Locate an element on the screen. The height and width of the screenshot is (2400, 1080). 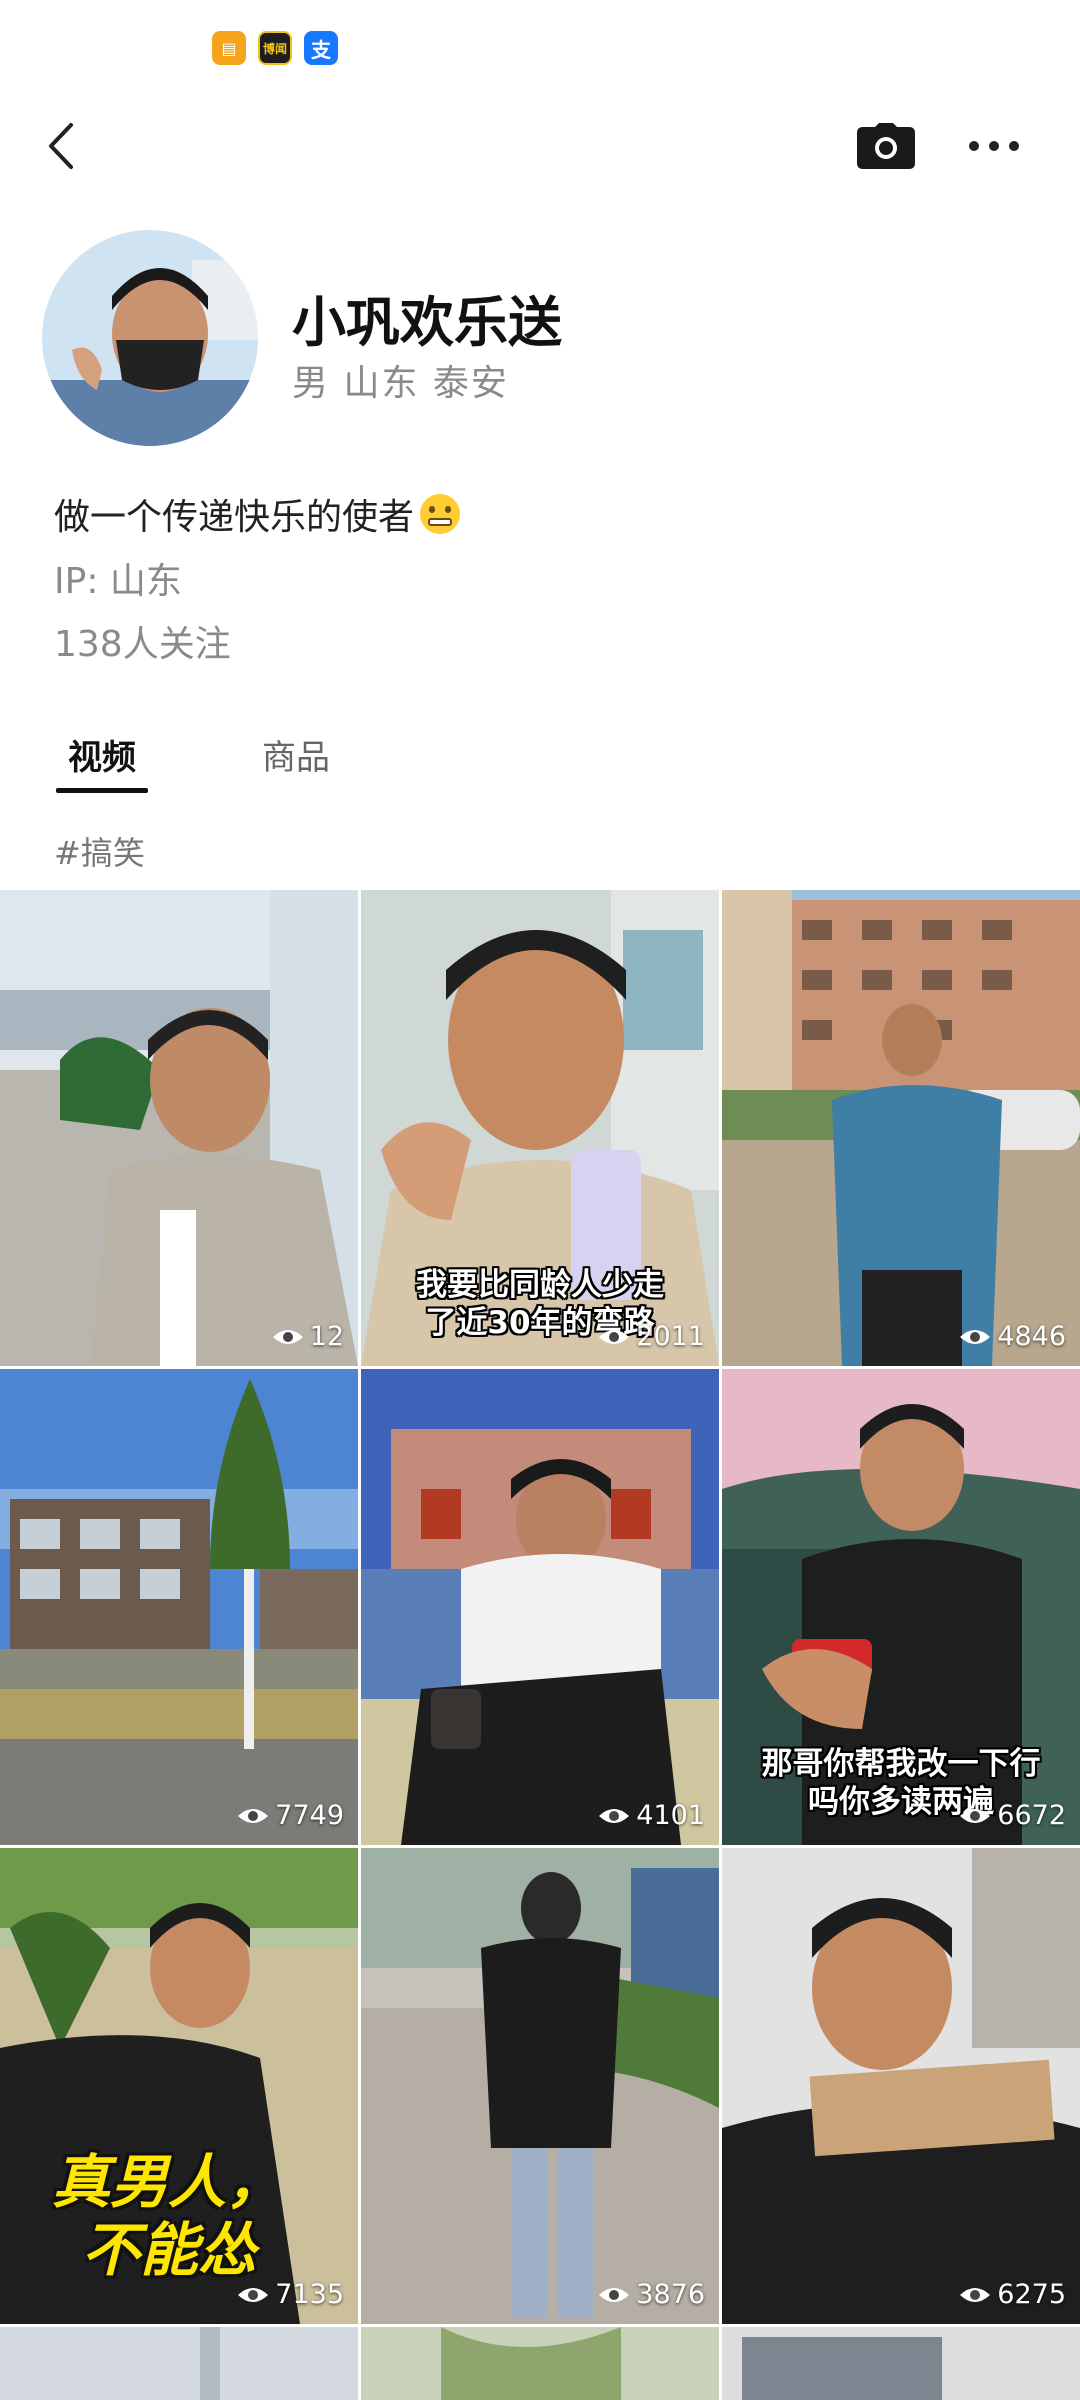
boke-app-icon: 博闻 is located at coordinates (275, 48).